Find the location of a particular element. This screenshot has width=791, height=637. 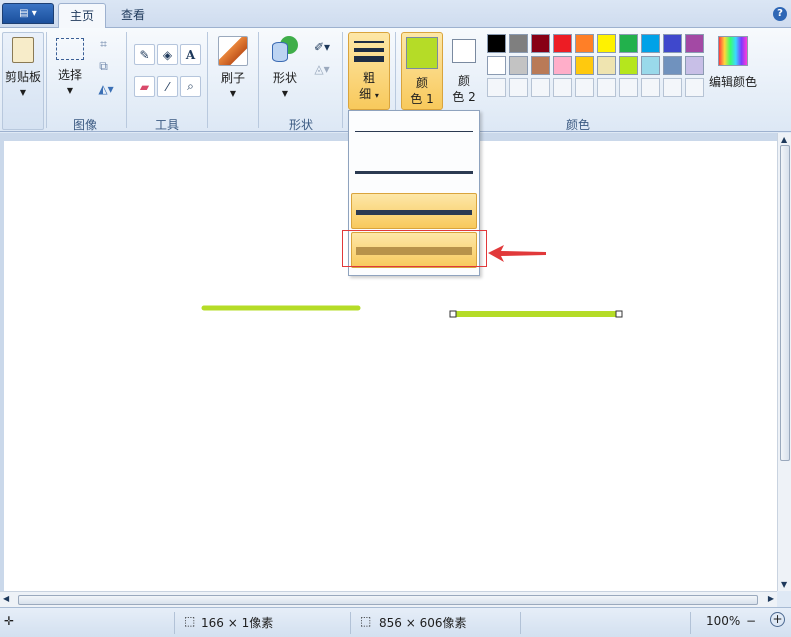

annotation-arrow-icon is located at coordinates (517, 253).